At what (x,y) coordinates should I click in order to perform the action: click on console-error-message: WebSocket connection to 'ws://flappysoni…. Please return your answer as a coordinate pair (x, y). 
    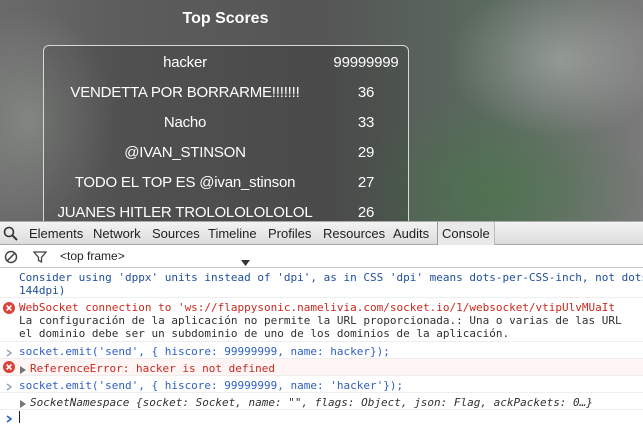
    Looking at the image, I should click on (321, 320).